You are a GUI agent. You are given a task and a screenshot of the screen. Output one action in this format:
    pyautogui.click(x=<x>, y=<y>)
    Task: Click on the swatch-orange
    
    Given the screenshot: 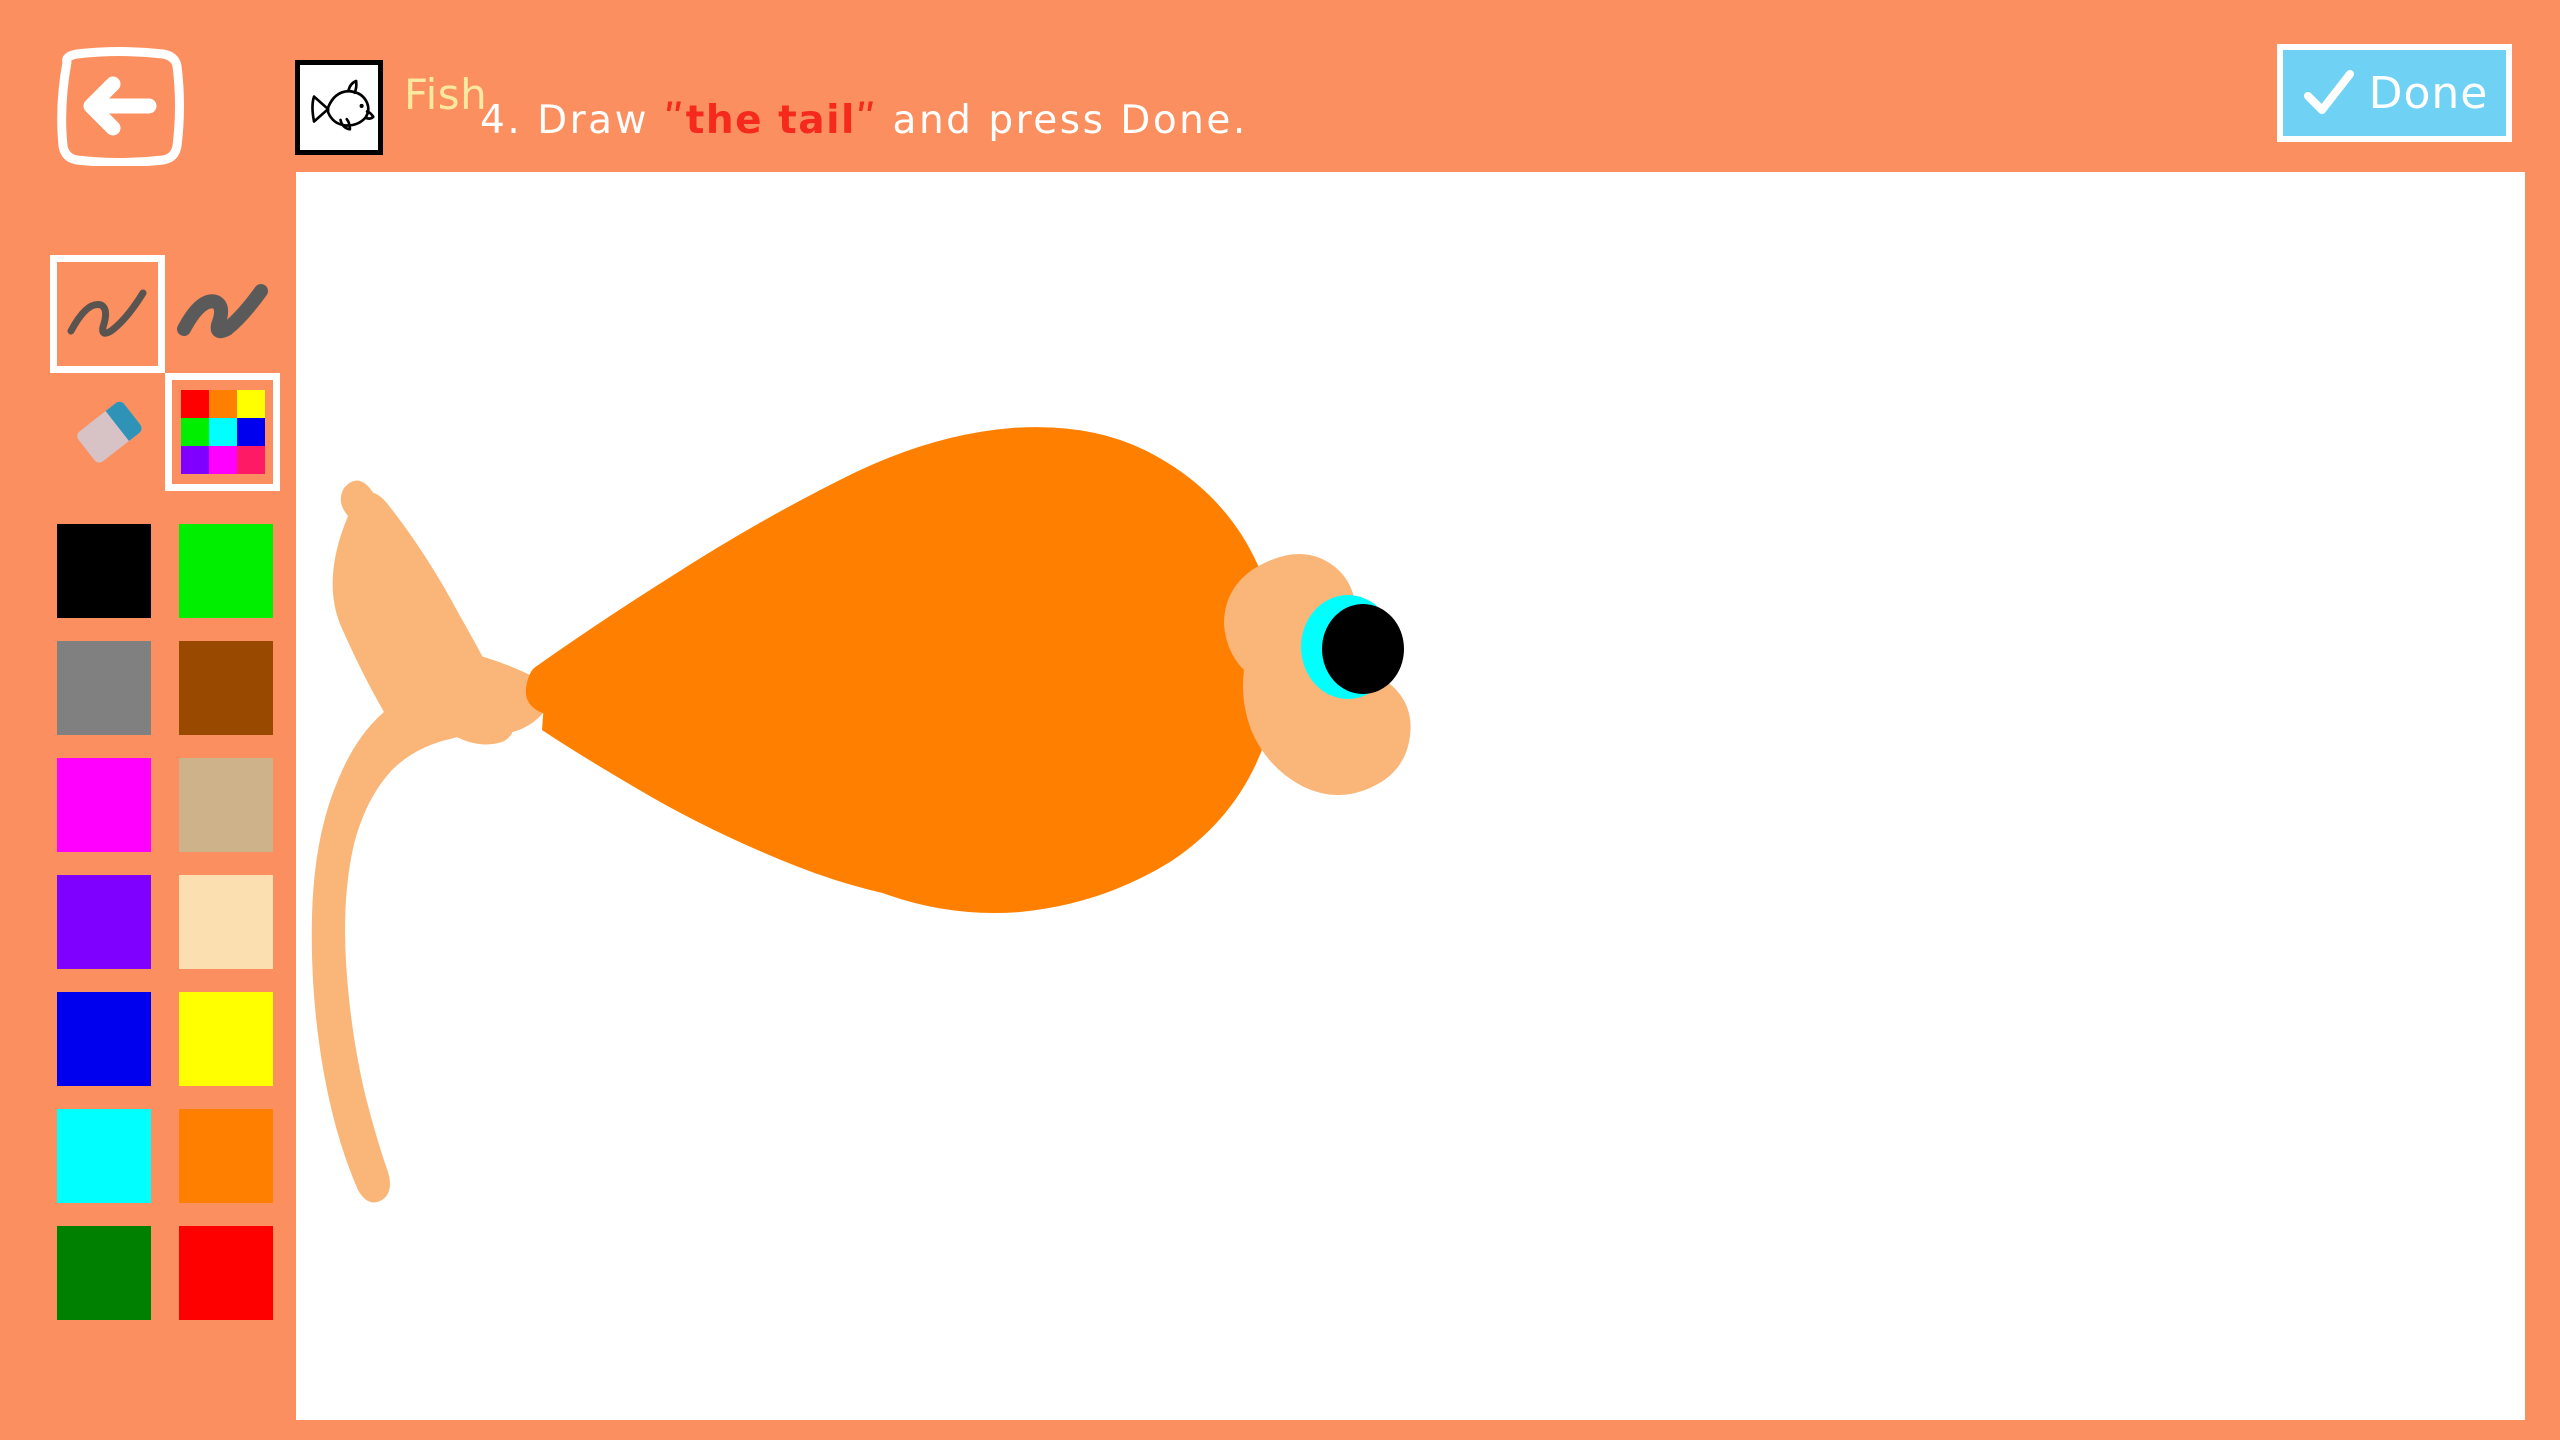 What is the action you would take?
    pyautogui.click(x=226, y=1155)
    